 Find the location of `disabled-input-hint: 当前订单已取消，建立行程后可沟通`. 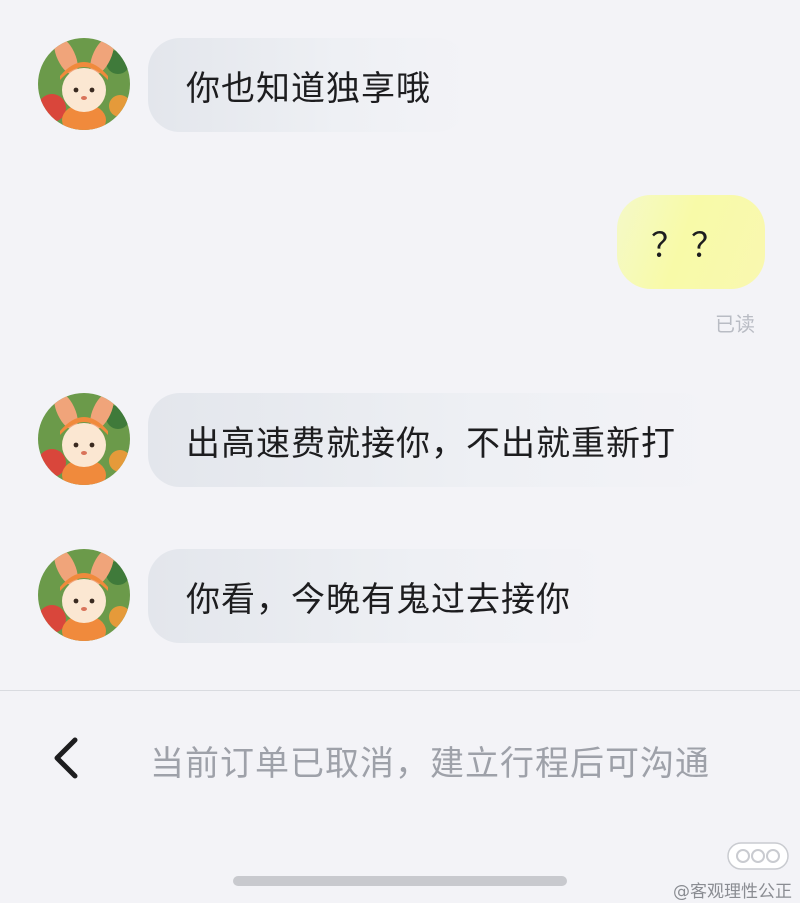

disabled-input-hint: 当前订单已取消，建立行程后可沟通 is located at coordinates (430, 764).